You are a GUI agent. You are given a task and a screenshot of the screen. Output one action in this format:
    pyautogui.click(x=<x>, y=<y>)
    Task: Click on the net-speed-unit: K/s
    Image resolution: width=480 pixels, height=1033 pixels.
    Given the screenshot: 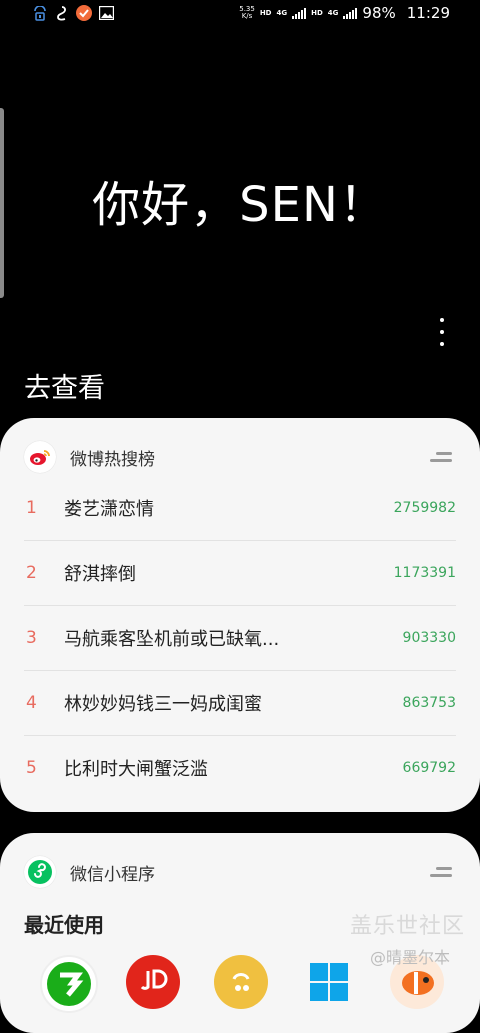 What is the action you would take?
    pyautogui.click(x=247, y=16)
    